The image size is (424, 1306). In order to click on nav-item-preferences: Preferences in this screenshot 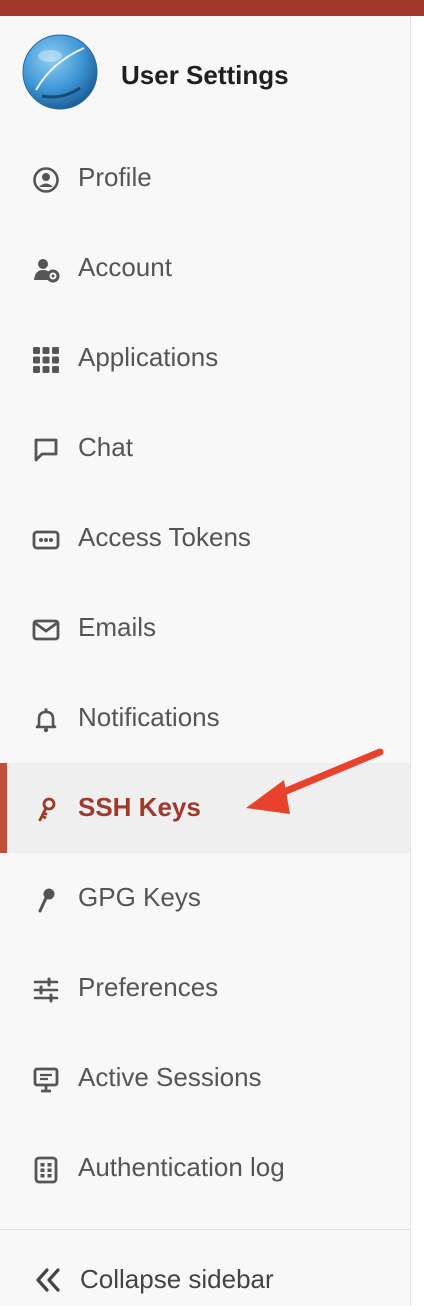, I will do `click(205, 988)`.